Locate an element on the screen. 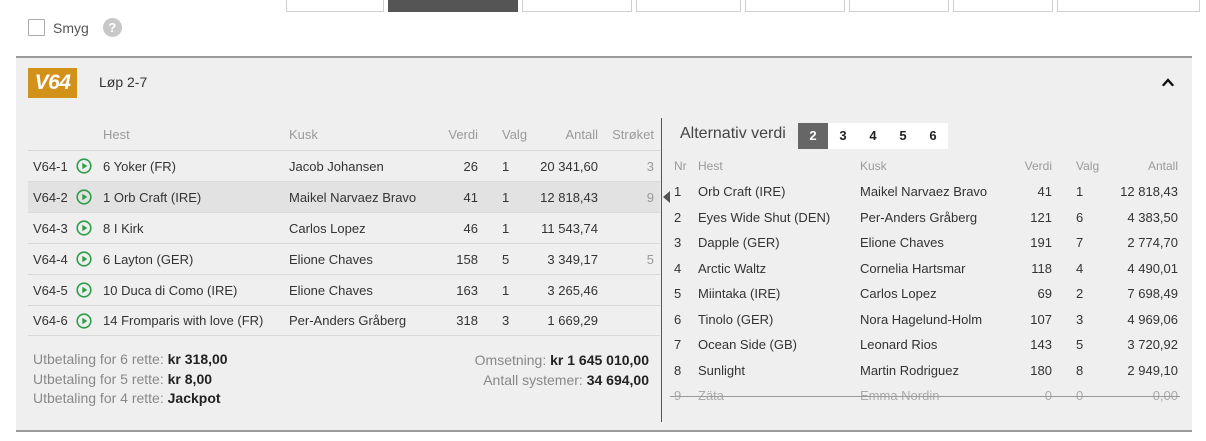 The image size is (1206, 441). payout-6-value: kr 318,00 is located at coordinates (197, 359).